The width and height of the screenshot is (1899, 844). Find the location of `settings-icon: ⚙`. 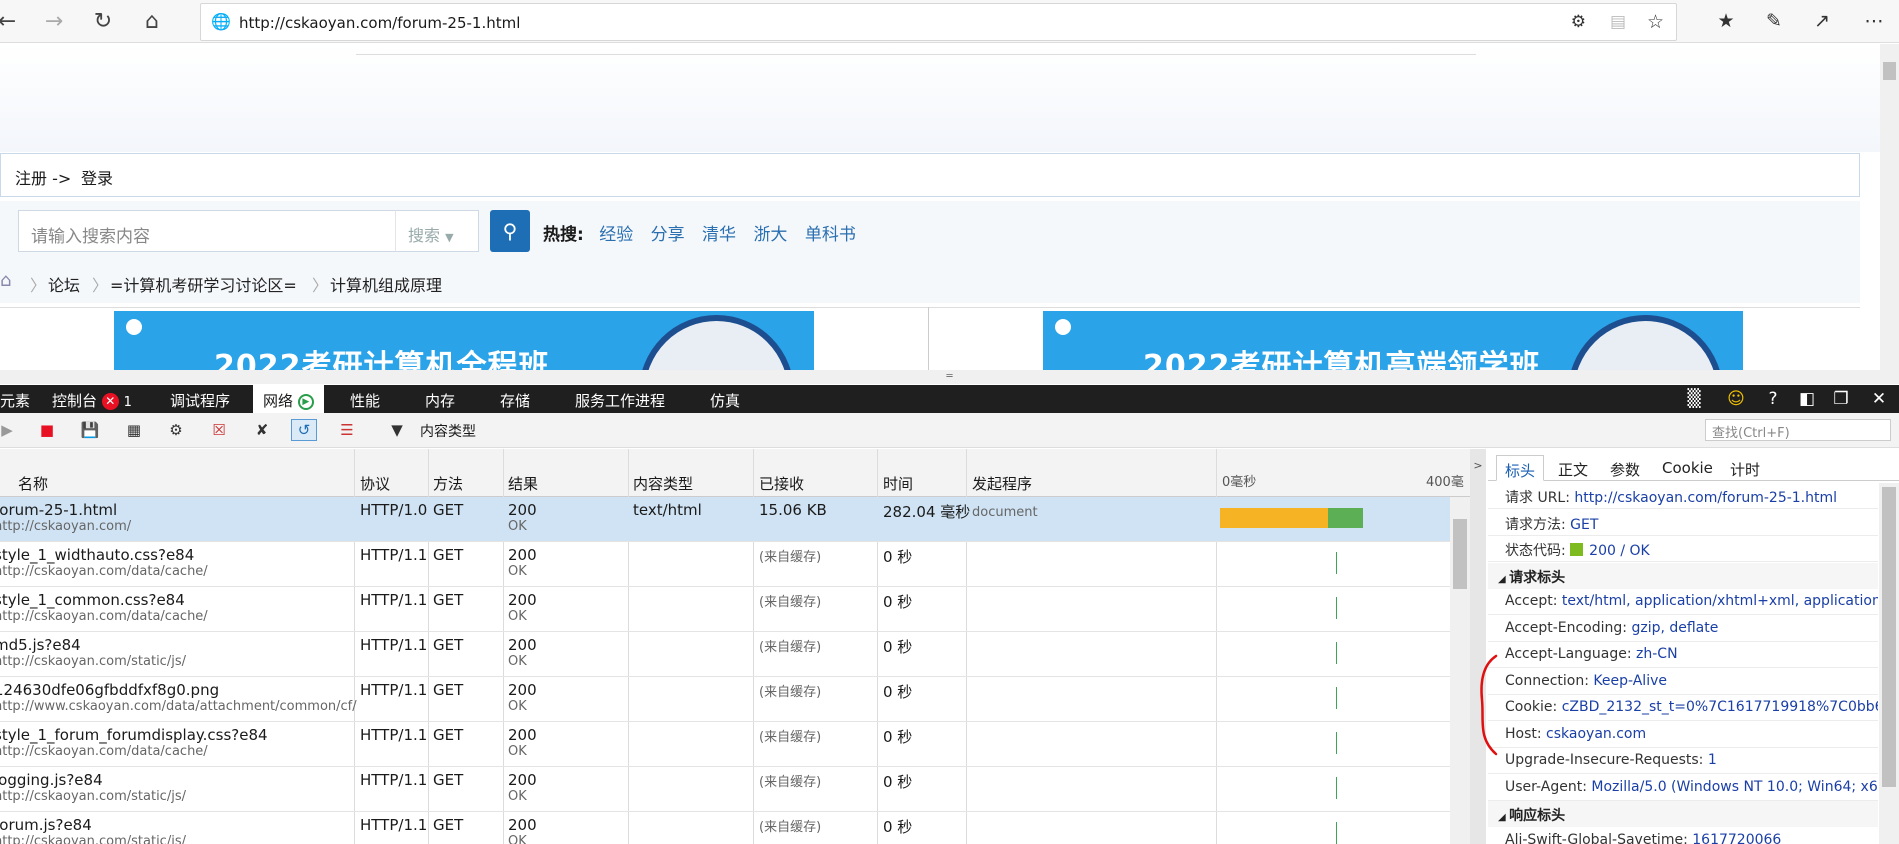

settings-icon: ⚙ is located at coordinates (176, 430).